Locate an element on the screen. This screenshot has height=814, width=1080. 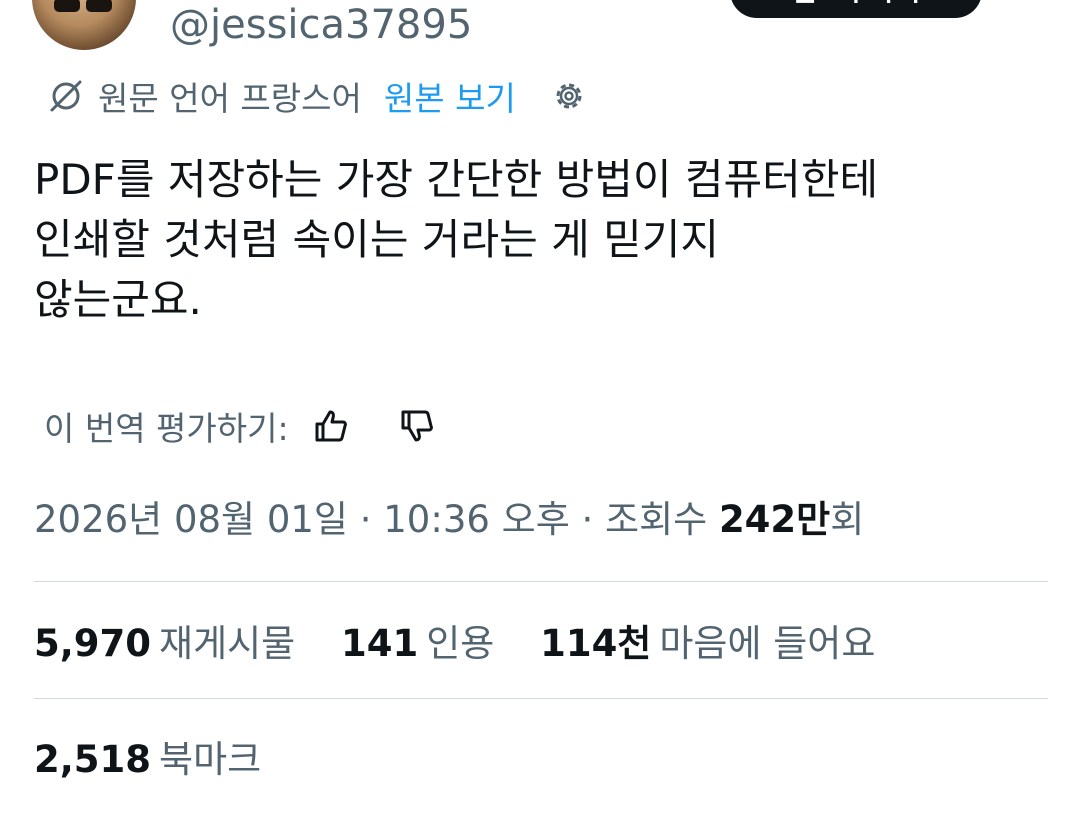
tweet-text-line: 않는군요. is located at coordinates (118, 299).